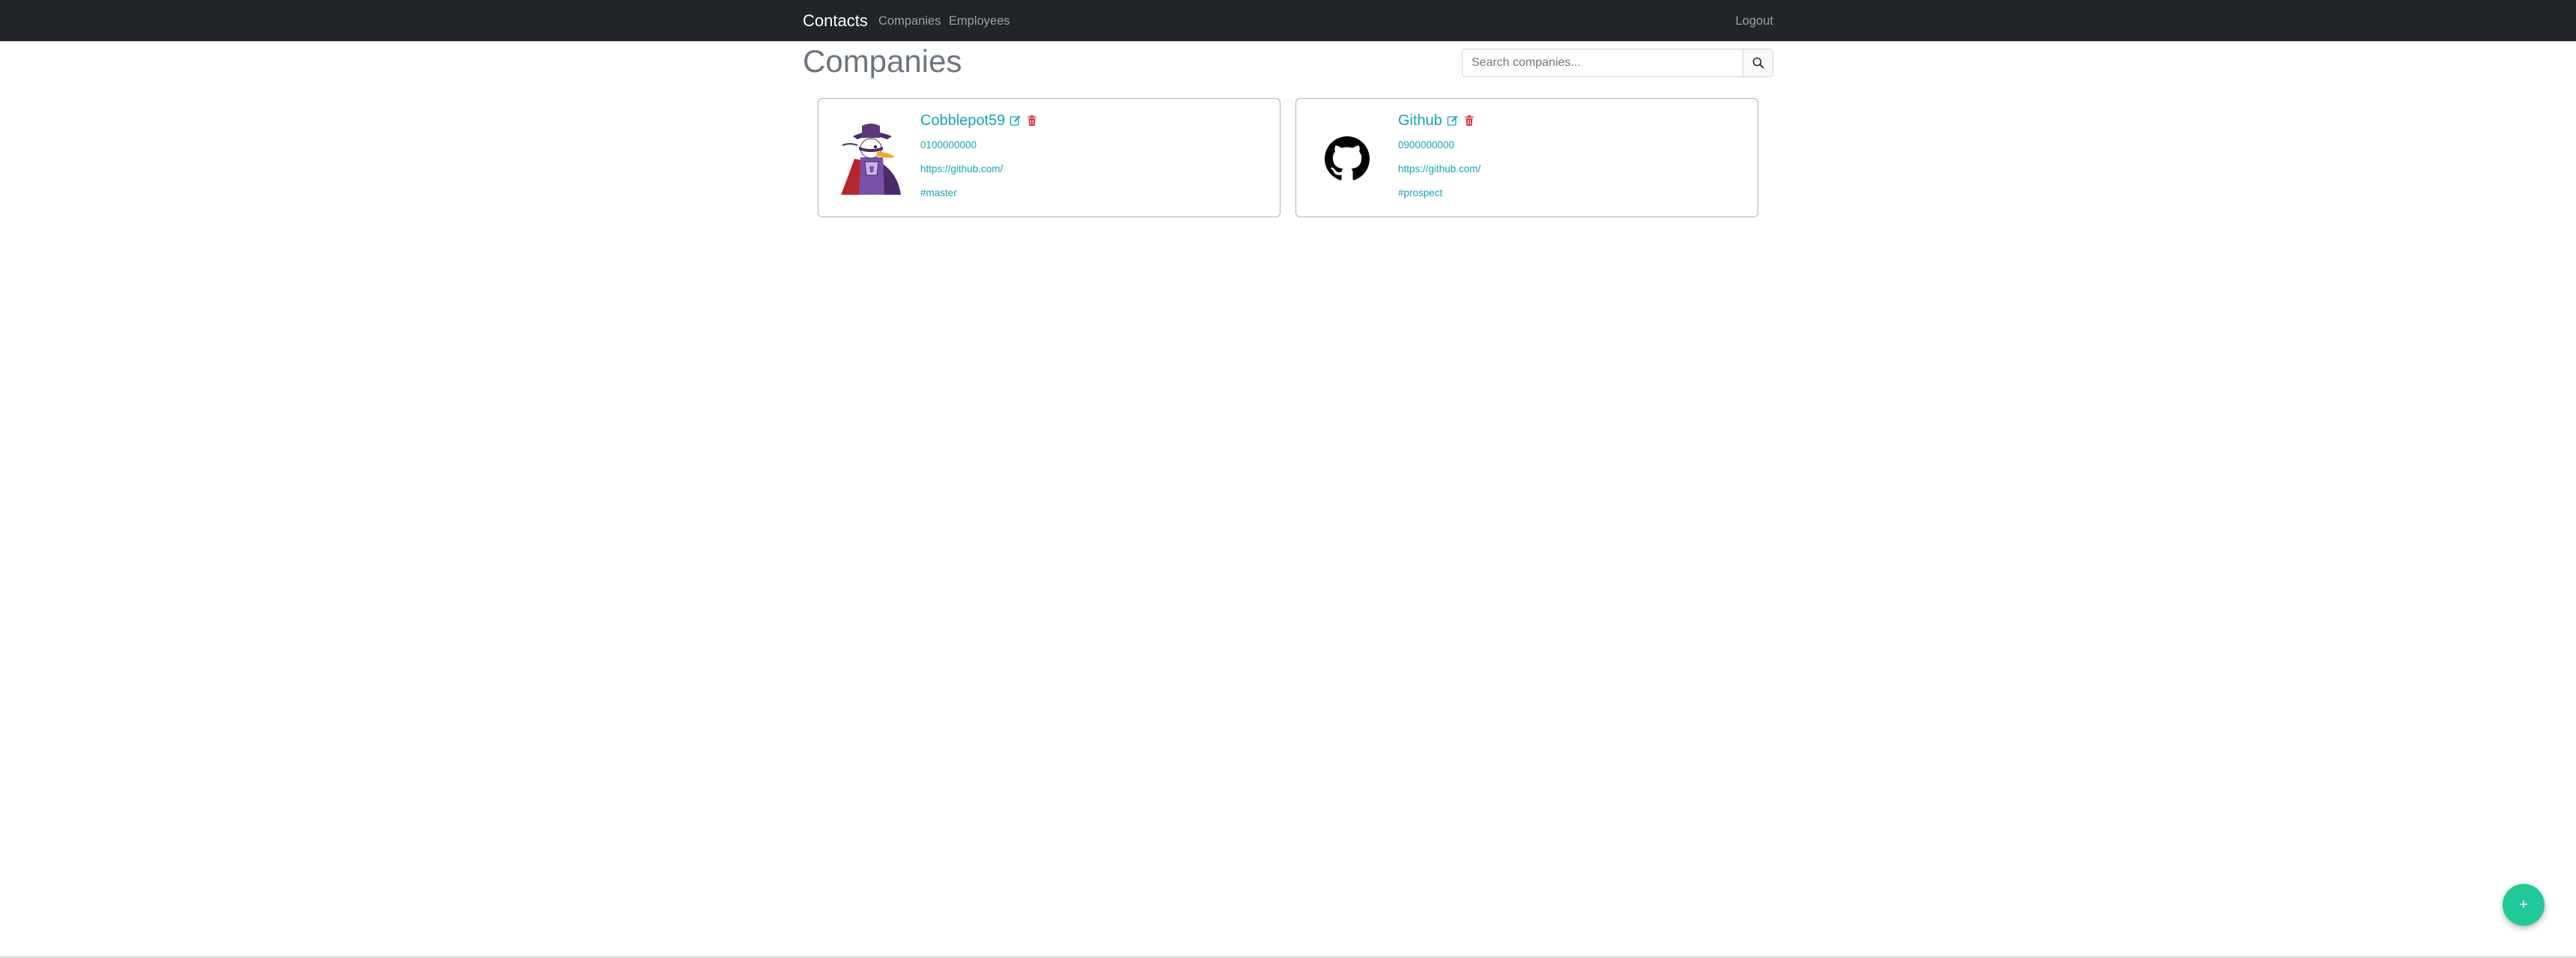 This screenshot has height=958, width=2576. What do you see at coordinates (1420, 120) in the screenshot?
I see `company-name-link: Github` at bounding box center [1420, 120].